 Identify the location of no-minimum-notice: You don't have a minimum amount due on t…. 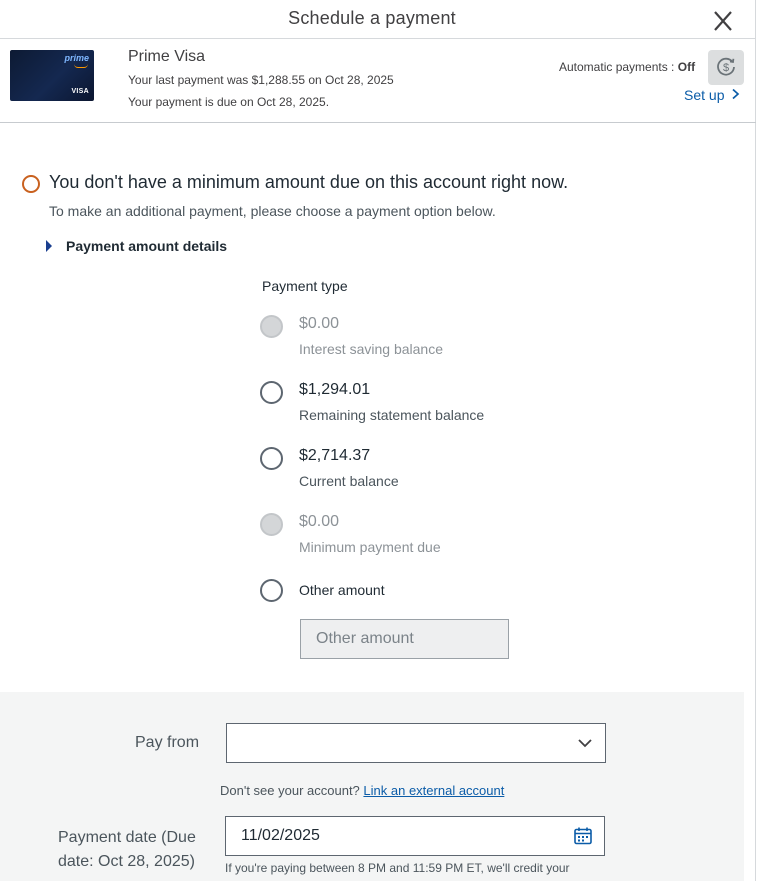
(309, 182).